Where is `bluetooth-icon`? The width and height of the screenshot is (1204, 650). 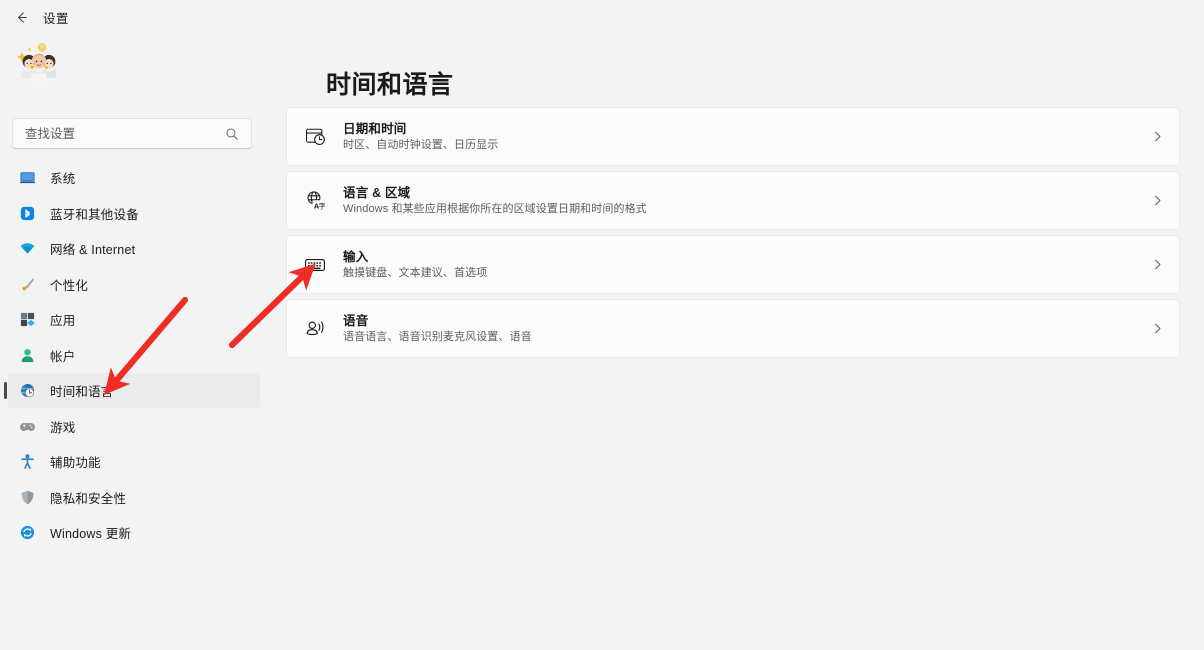
bluetooth-icon is located at coordinates (27, 213).